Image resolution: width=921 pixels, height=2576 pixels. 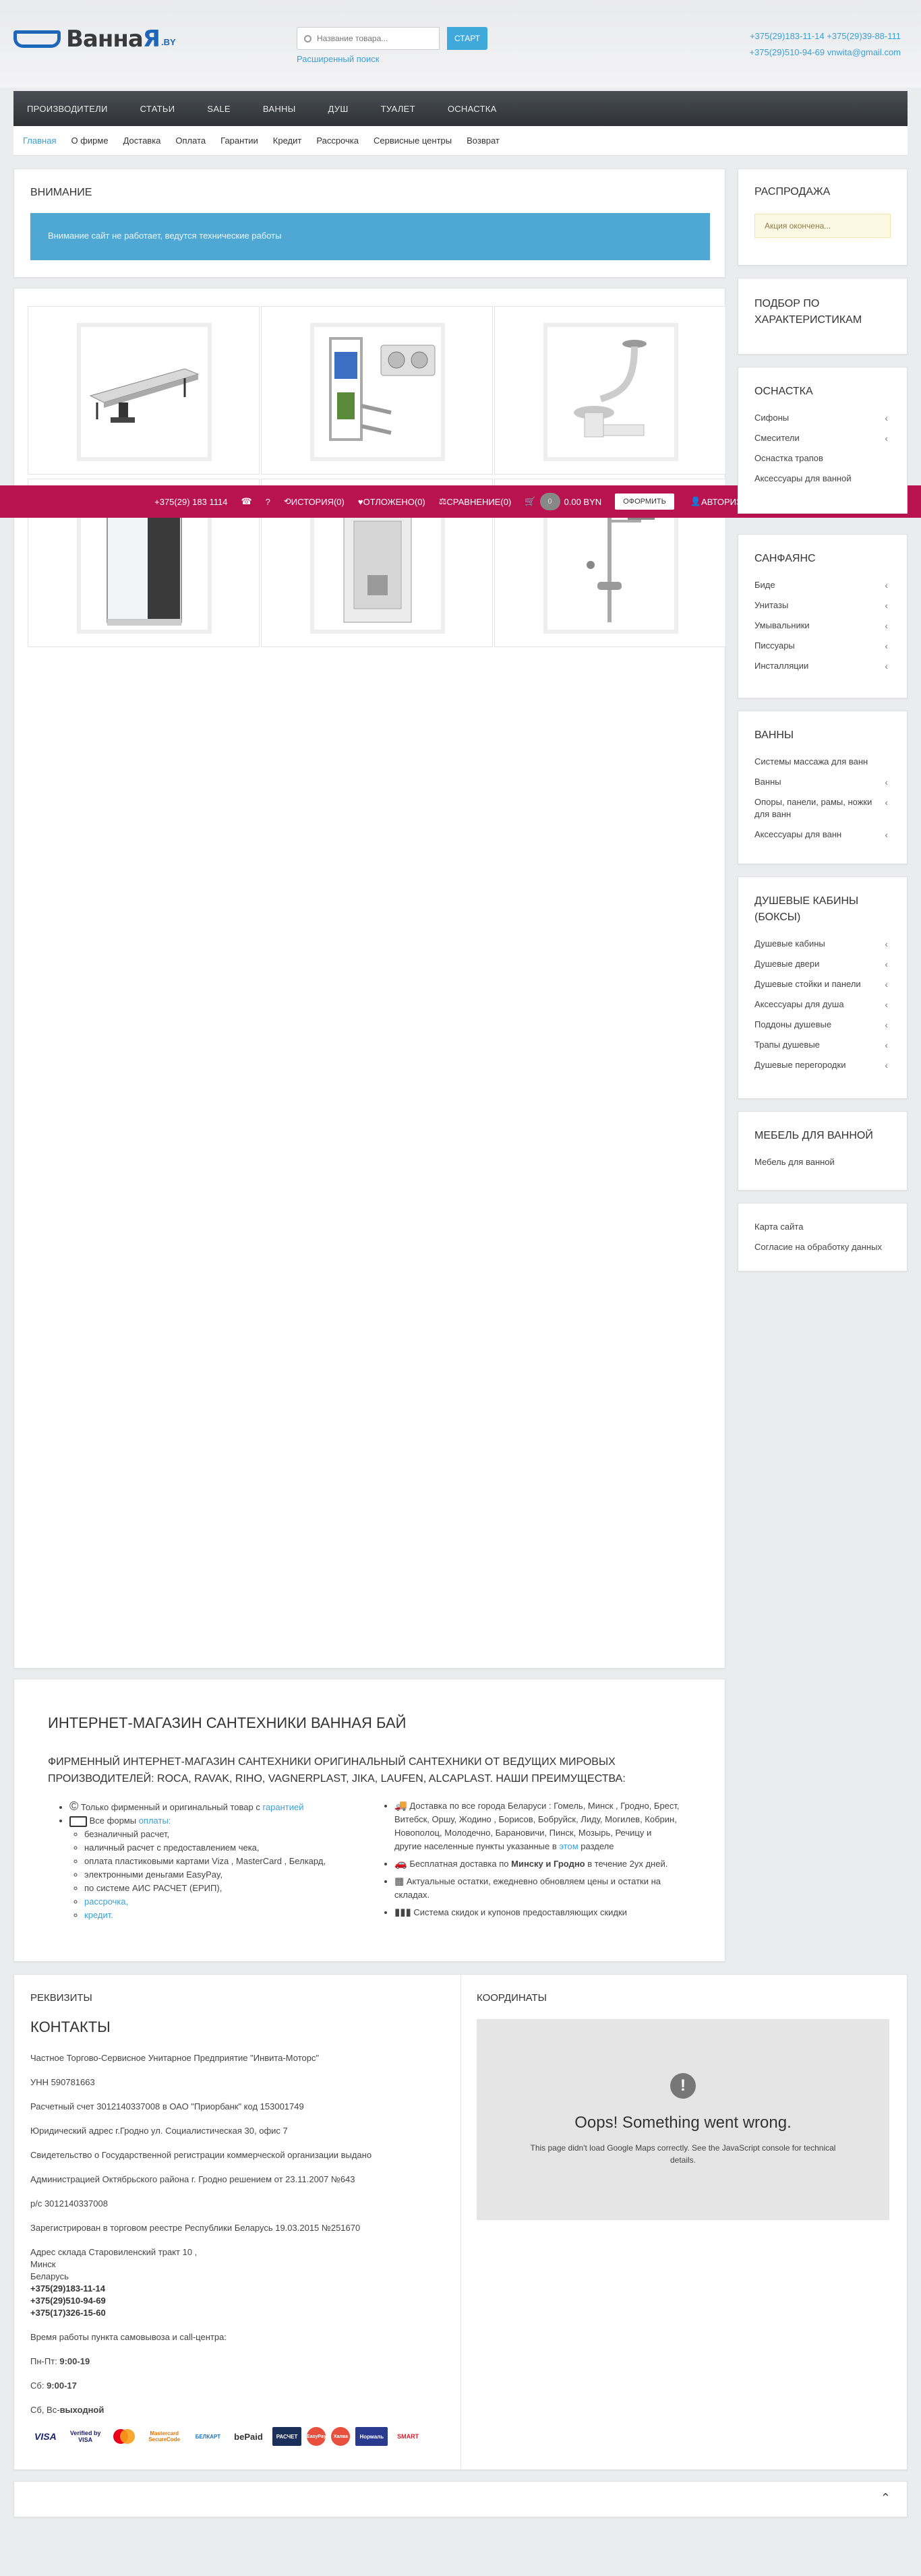 I want to click on cart-count: 0, so click(x=549, y=501).